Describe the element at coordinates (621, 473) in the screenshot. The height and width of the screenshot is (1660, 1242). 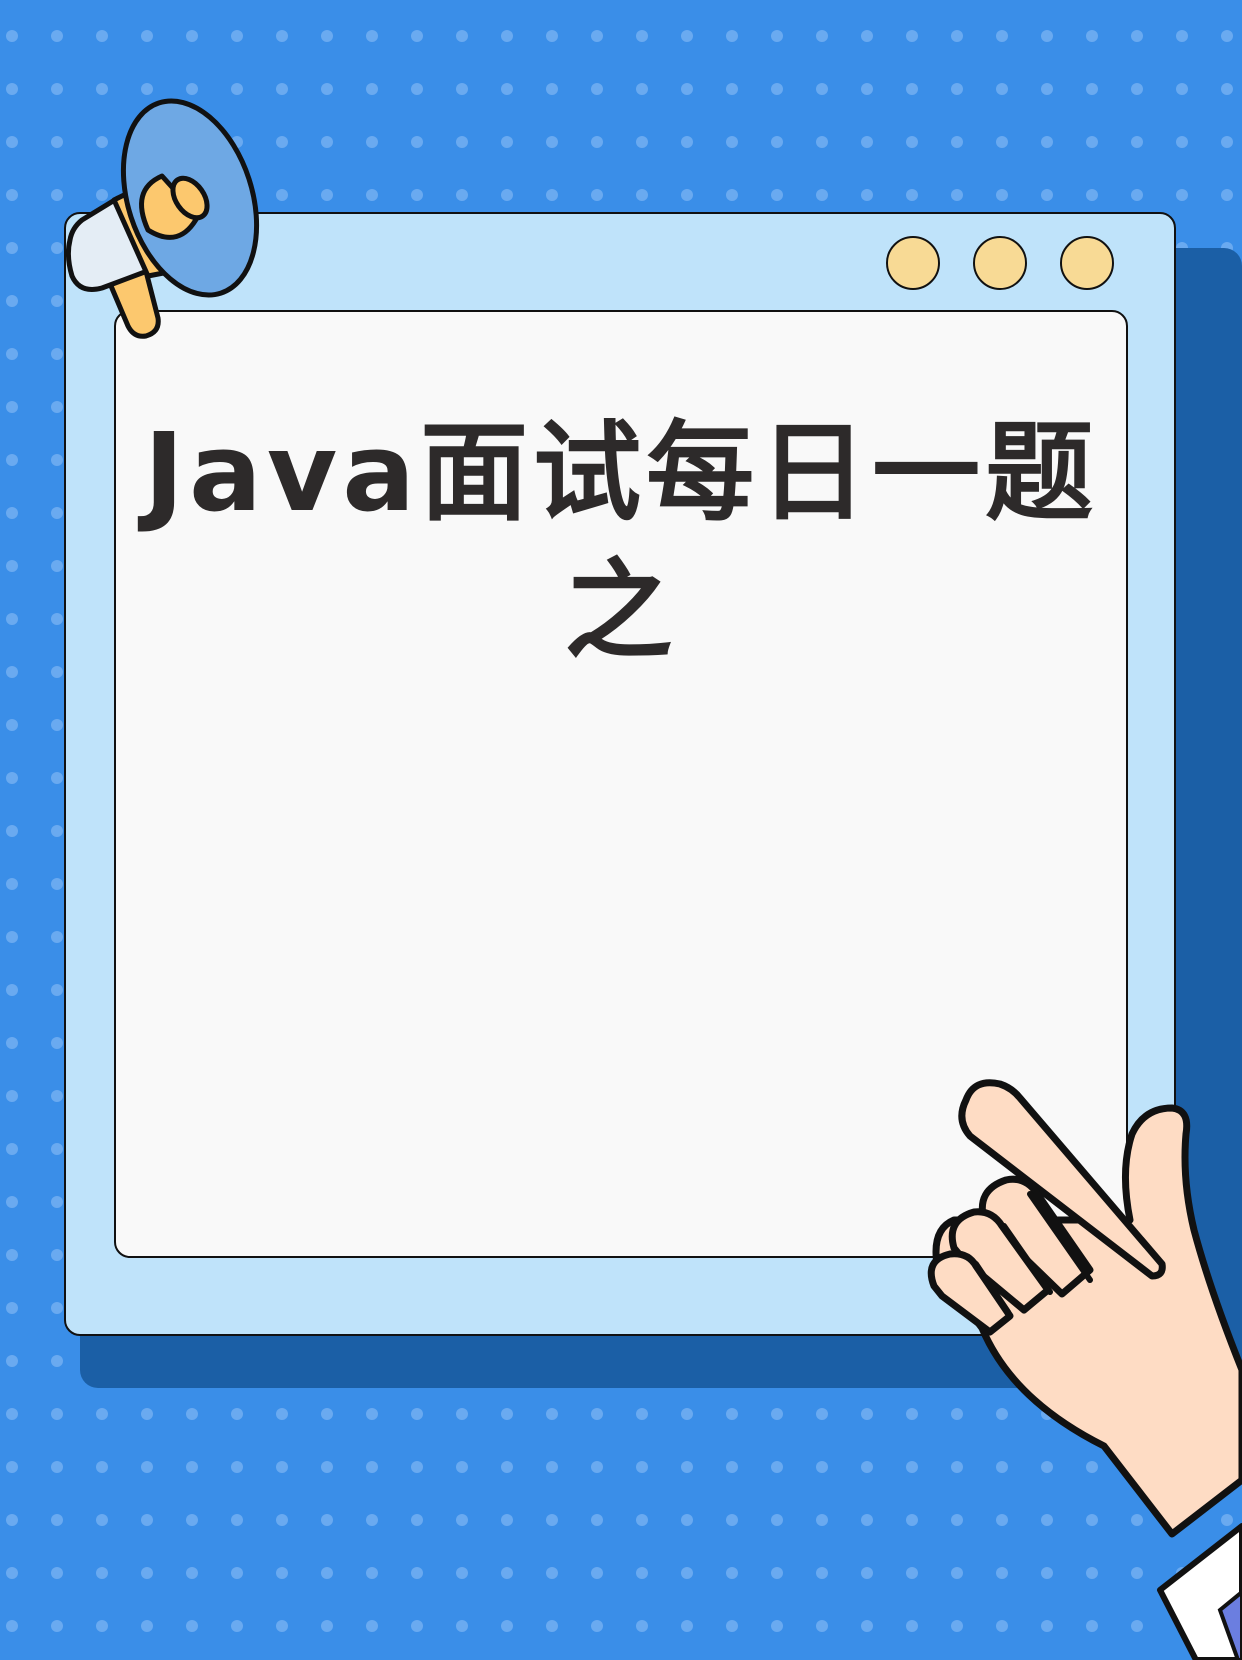
I see `title-line-1: Java面试每日一题` at that location.